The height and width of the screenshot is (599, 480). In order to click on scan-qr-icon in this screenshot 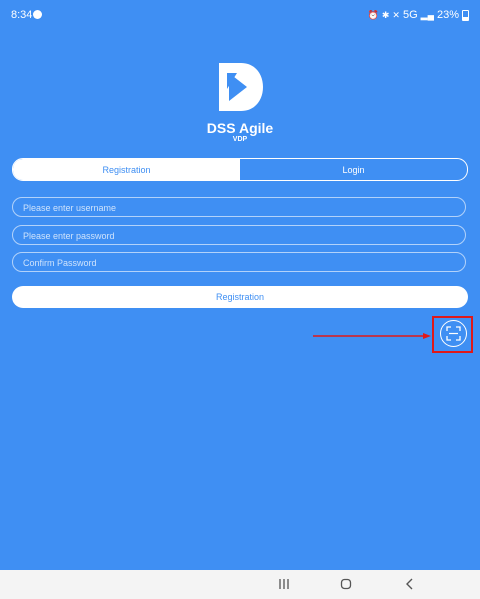, I will do `click(453, 333)`.